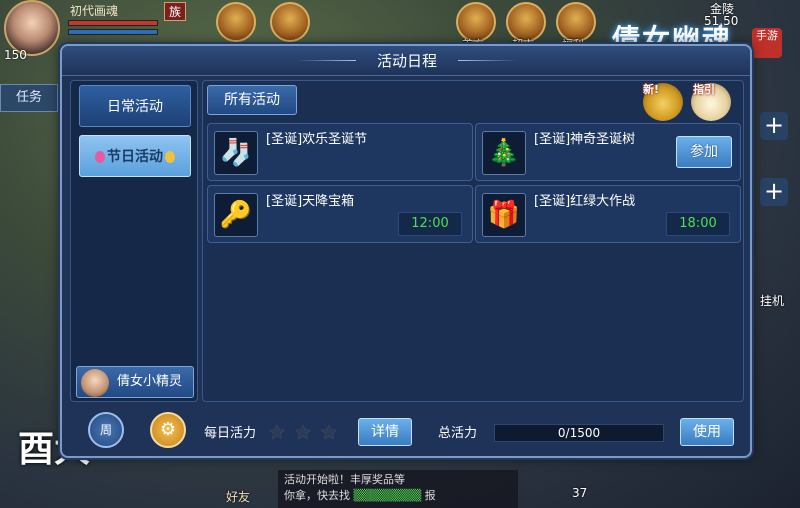 This screenshot has width=800, height=508. Describe the element at coordinates (175, 11) in the screenshot. I see `faction-badge: 族` at that location.